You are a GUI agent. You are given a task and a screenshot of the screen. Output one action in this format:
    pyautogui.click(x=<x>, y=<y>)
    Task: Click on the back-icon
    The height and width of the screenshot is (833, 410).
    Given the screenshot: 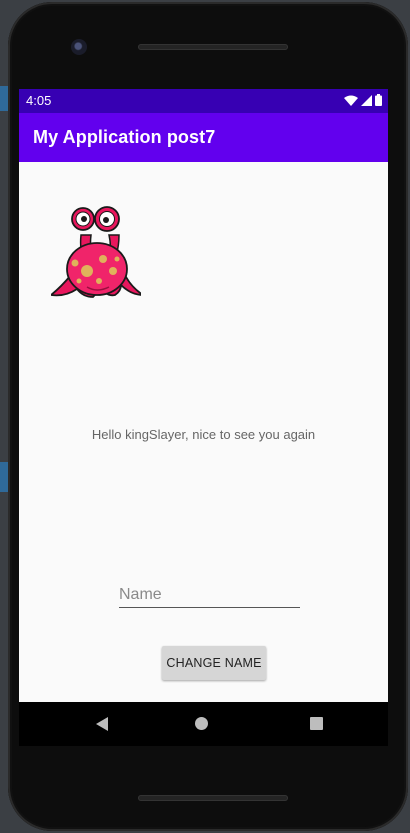 What is the action you would take?
    pyautogui.click(x=102, y=724)
    